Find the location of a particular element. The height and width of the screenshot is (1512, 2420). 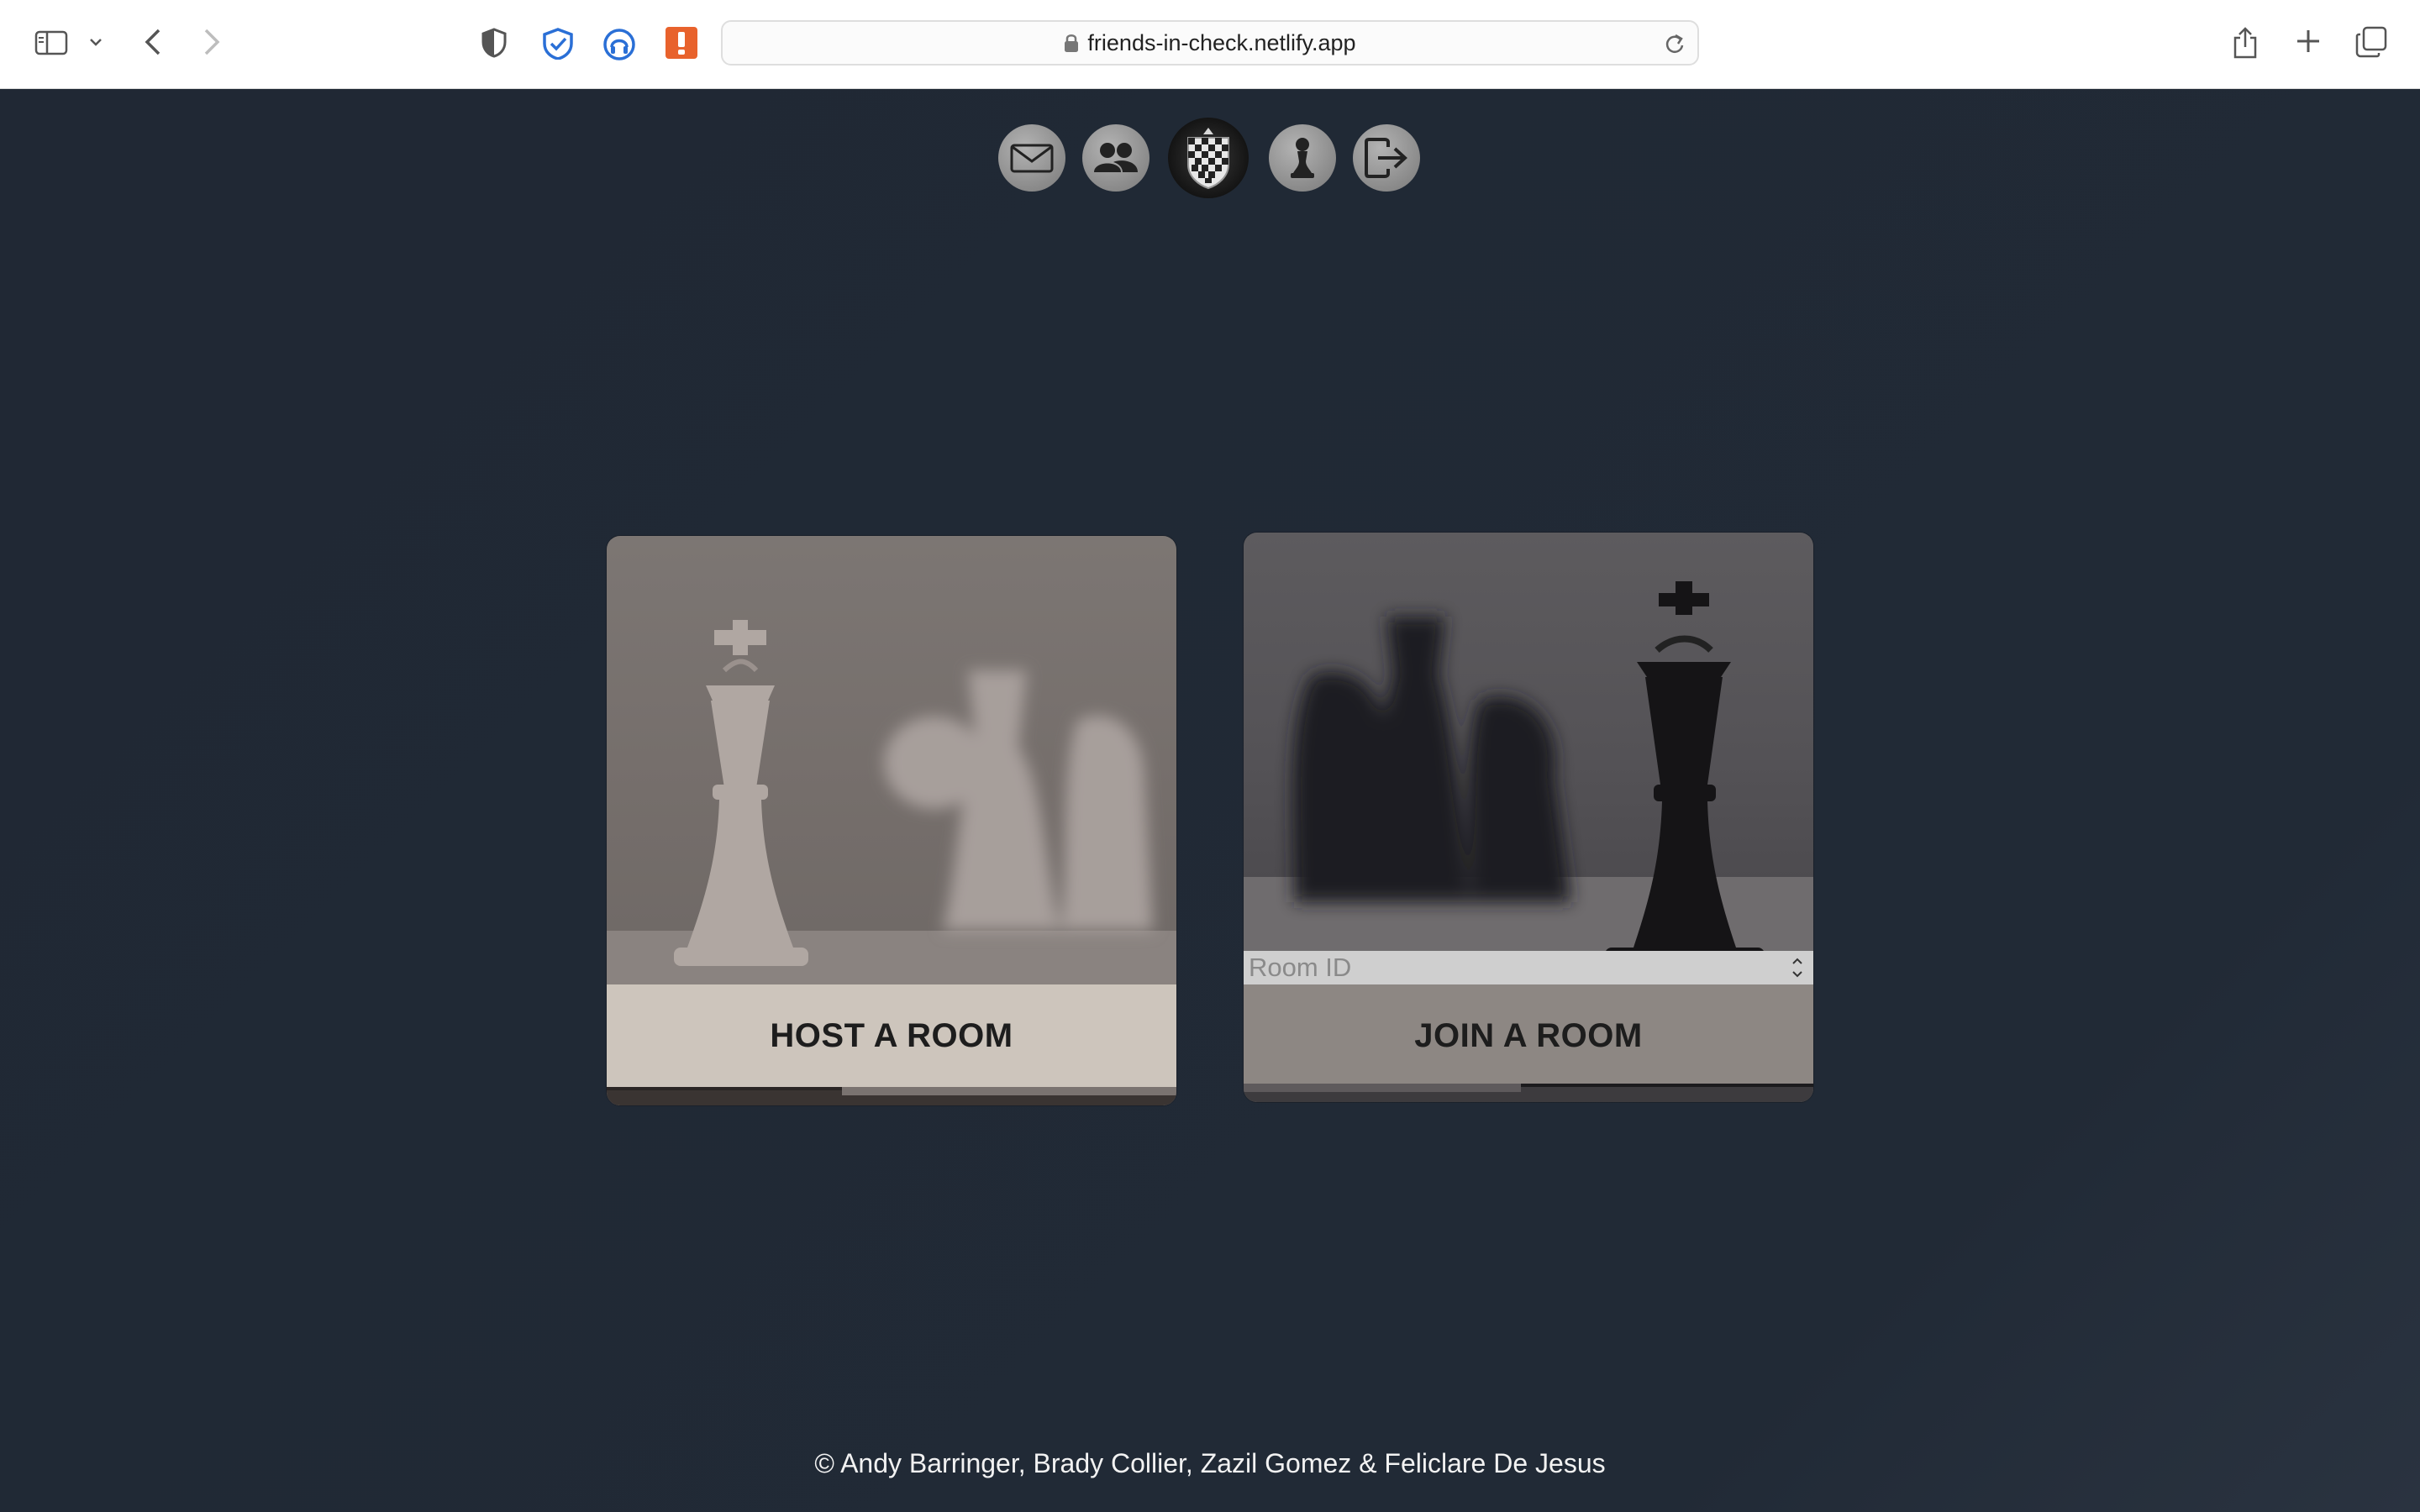

mail-icon is located at coordinates (1031, 158).